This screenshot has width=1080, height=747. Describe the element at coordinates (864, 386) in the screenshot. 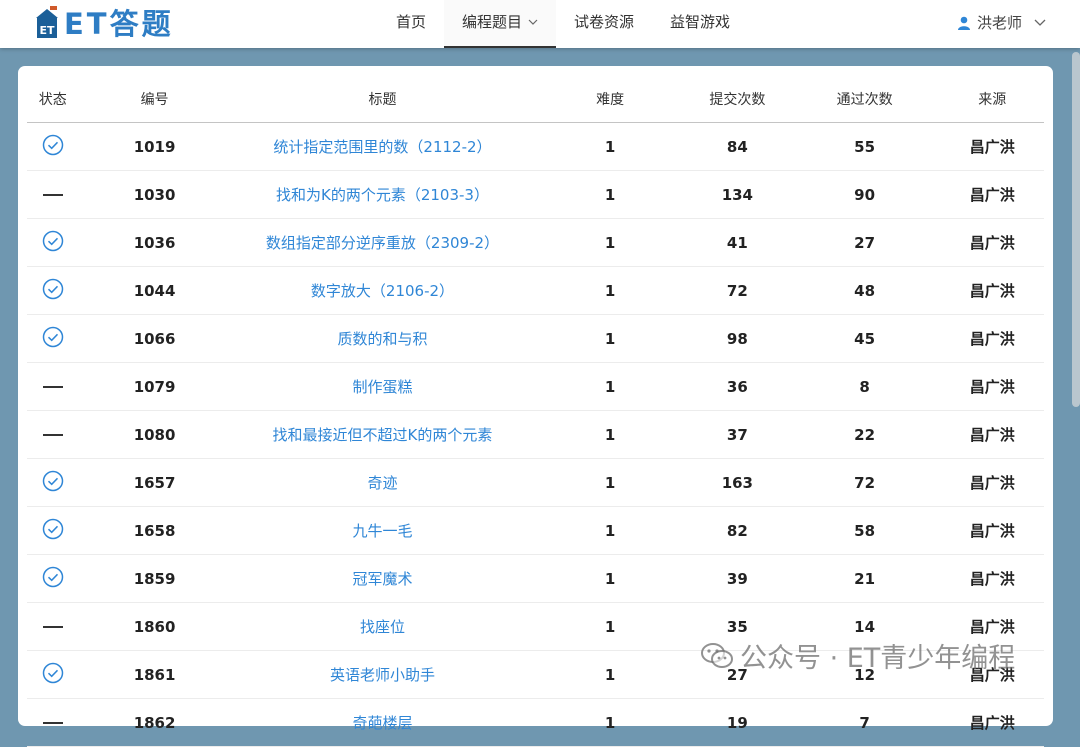

I see `accepted-count: 8` at that location.